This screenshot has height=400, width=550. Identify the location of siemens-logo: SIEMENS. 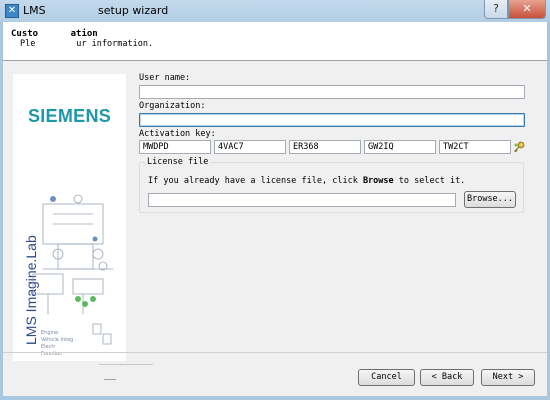
(69, 116).